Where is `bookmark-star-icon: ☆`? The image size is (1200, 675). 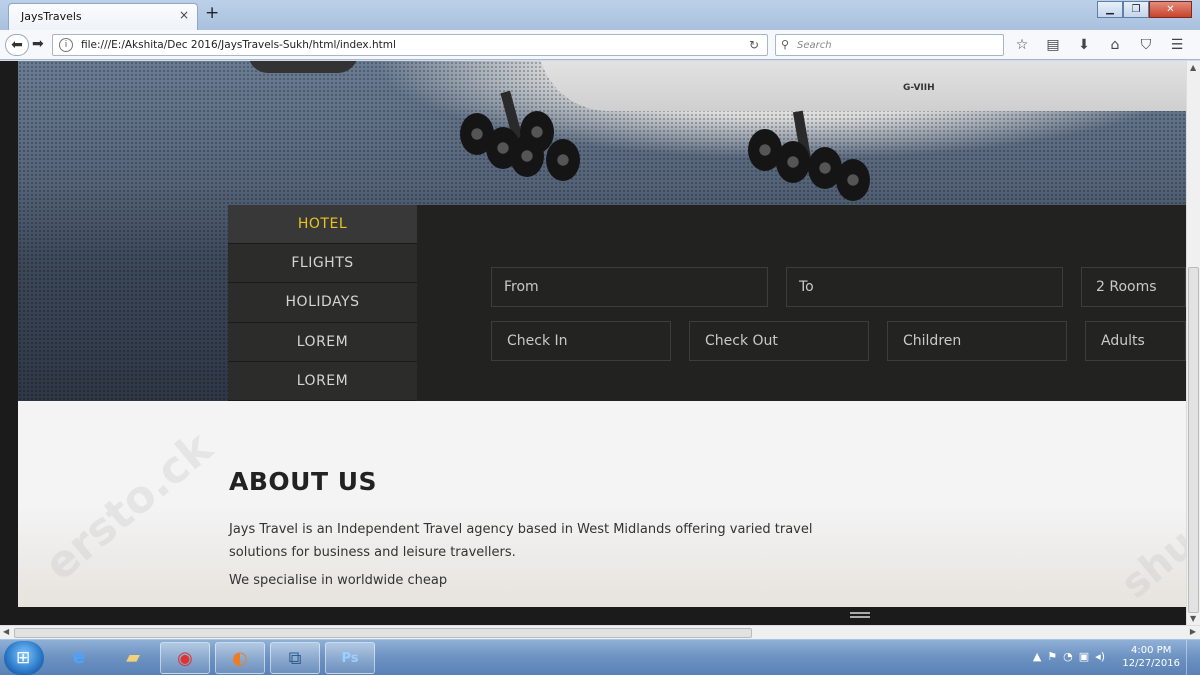
bookmark-star-icon: ☆ is located at coordinates (1022, 45).